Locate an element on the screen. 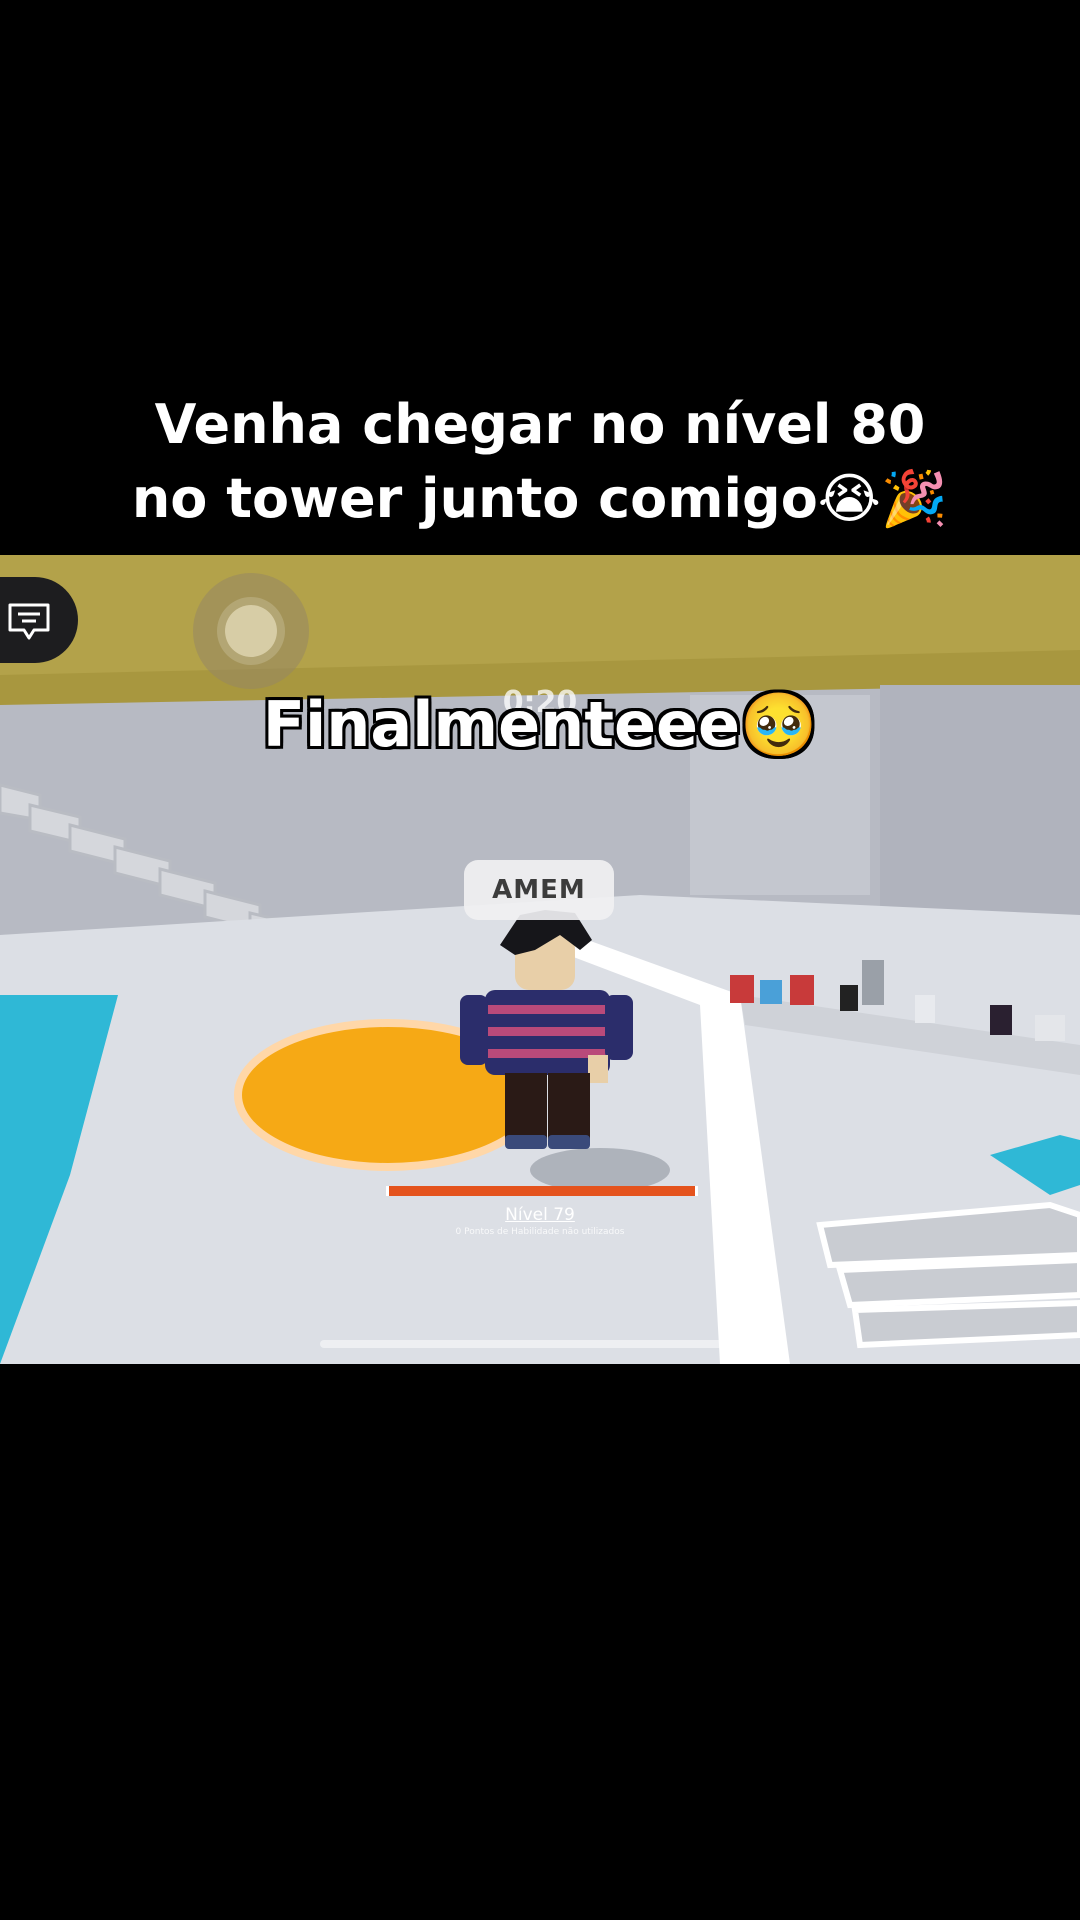 This screenshot has width=1080, height=1920. skill-points-label: 0 Pontos de Habilidade não utilizados is located at coordinates (540, 1232).